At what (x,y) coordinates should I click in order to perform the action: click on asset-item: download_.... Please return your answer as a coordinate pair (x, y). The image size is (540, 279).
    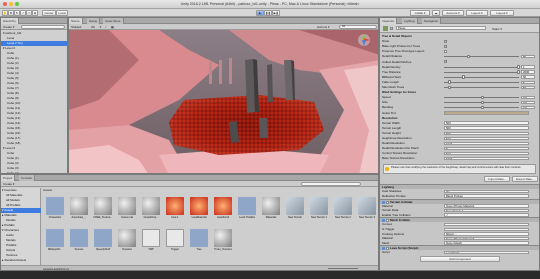
    Looking at the image, I should click on (79, 212).